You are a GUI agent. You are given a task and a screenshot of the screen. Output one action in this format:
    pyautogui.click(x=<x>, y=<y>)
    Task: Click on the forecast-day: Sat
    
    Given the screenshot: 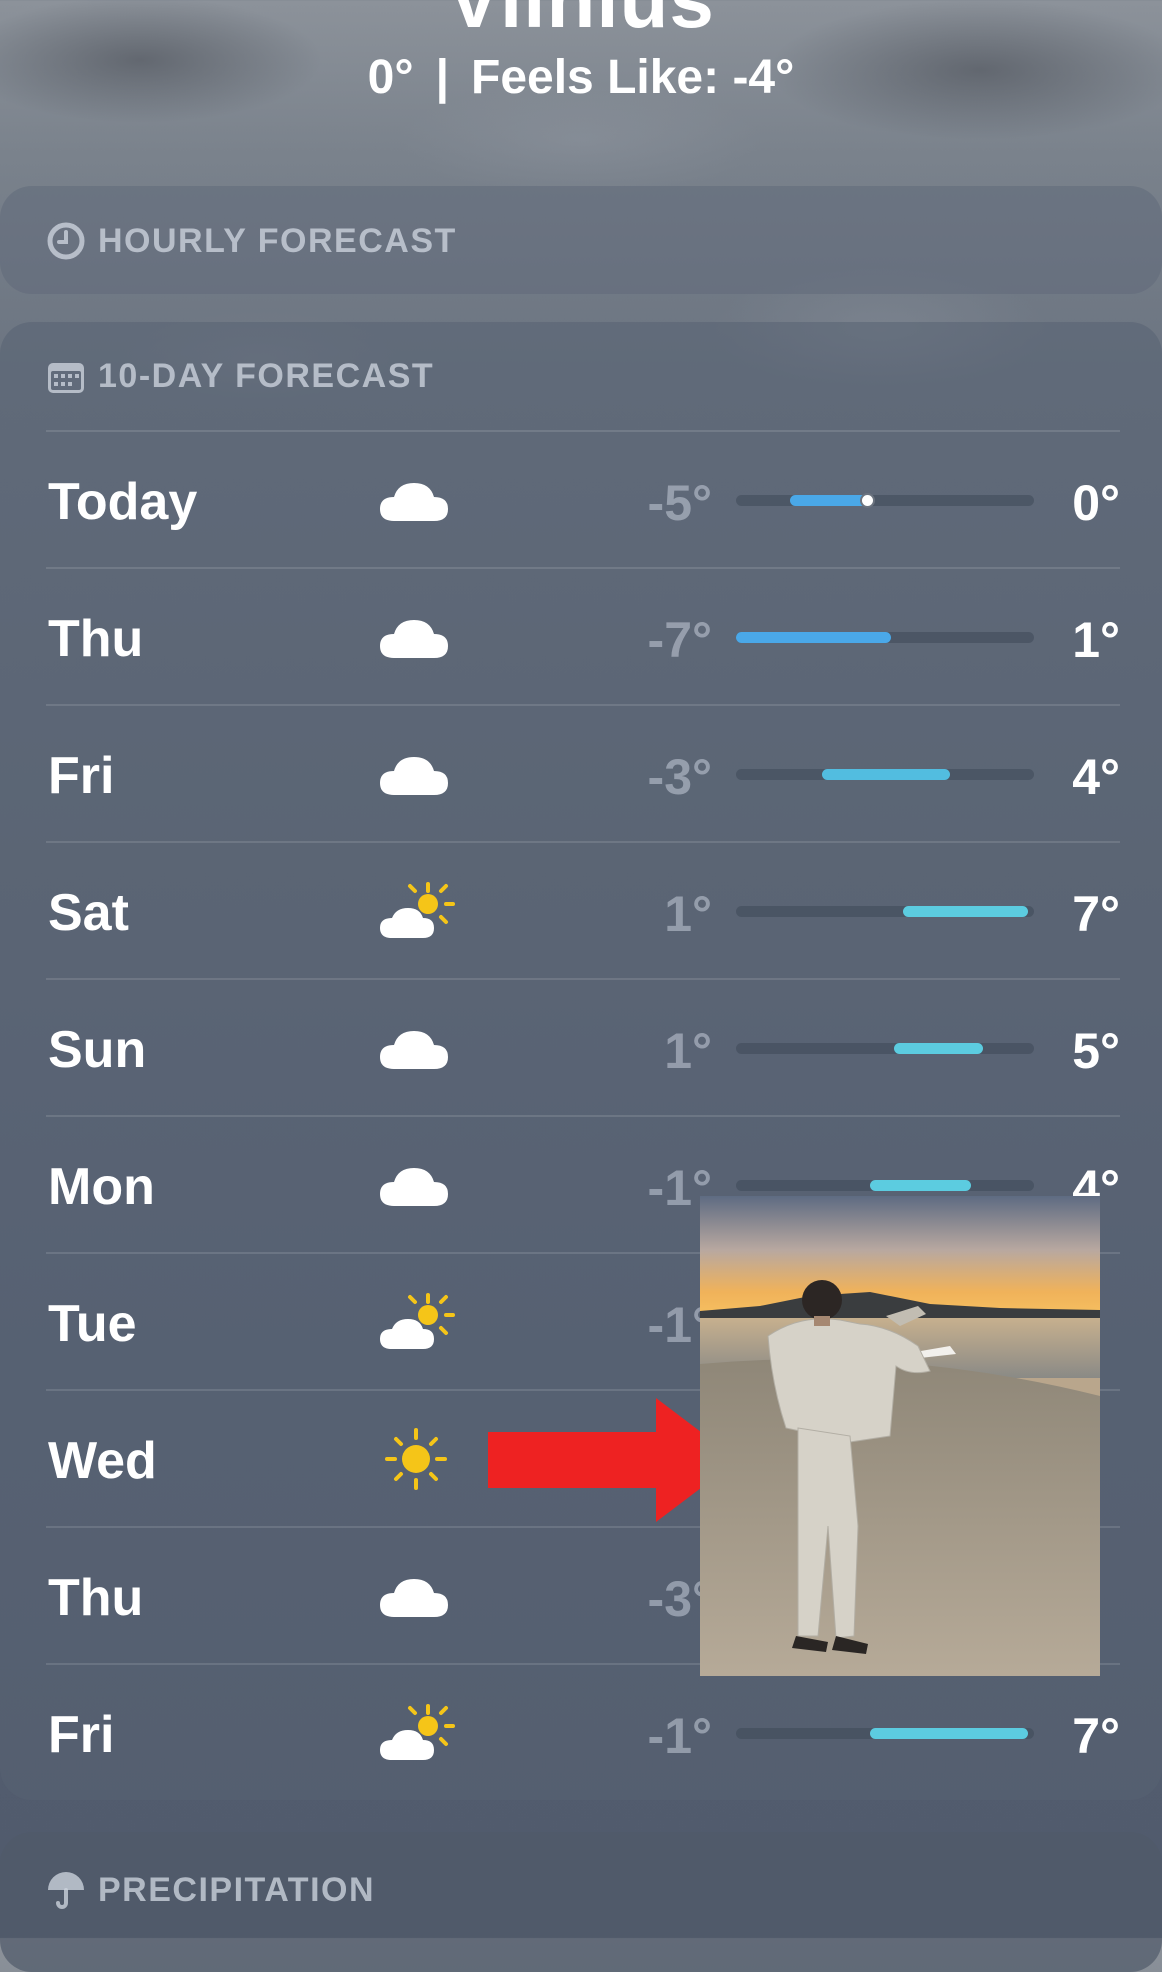 What is the action you would take?
    pyautogui.click(x=88, y=913)
    